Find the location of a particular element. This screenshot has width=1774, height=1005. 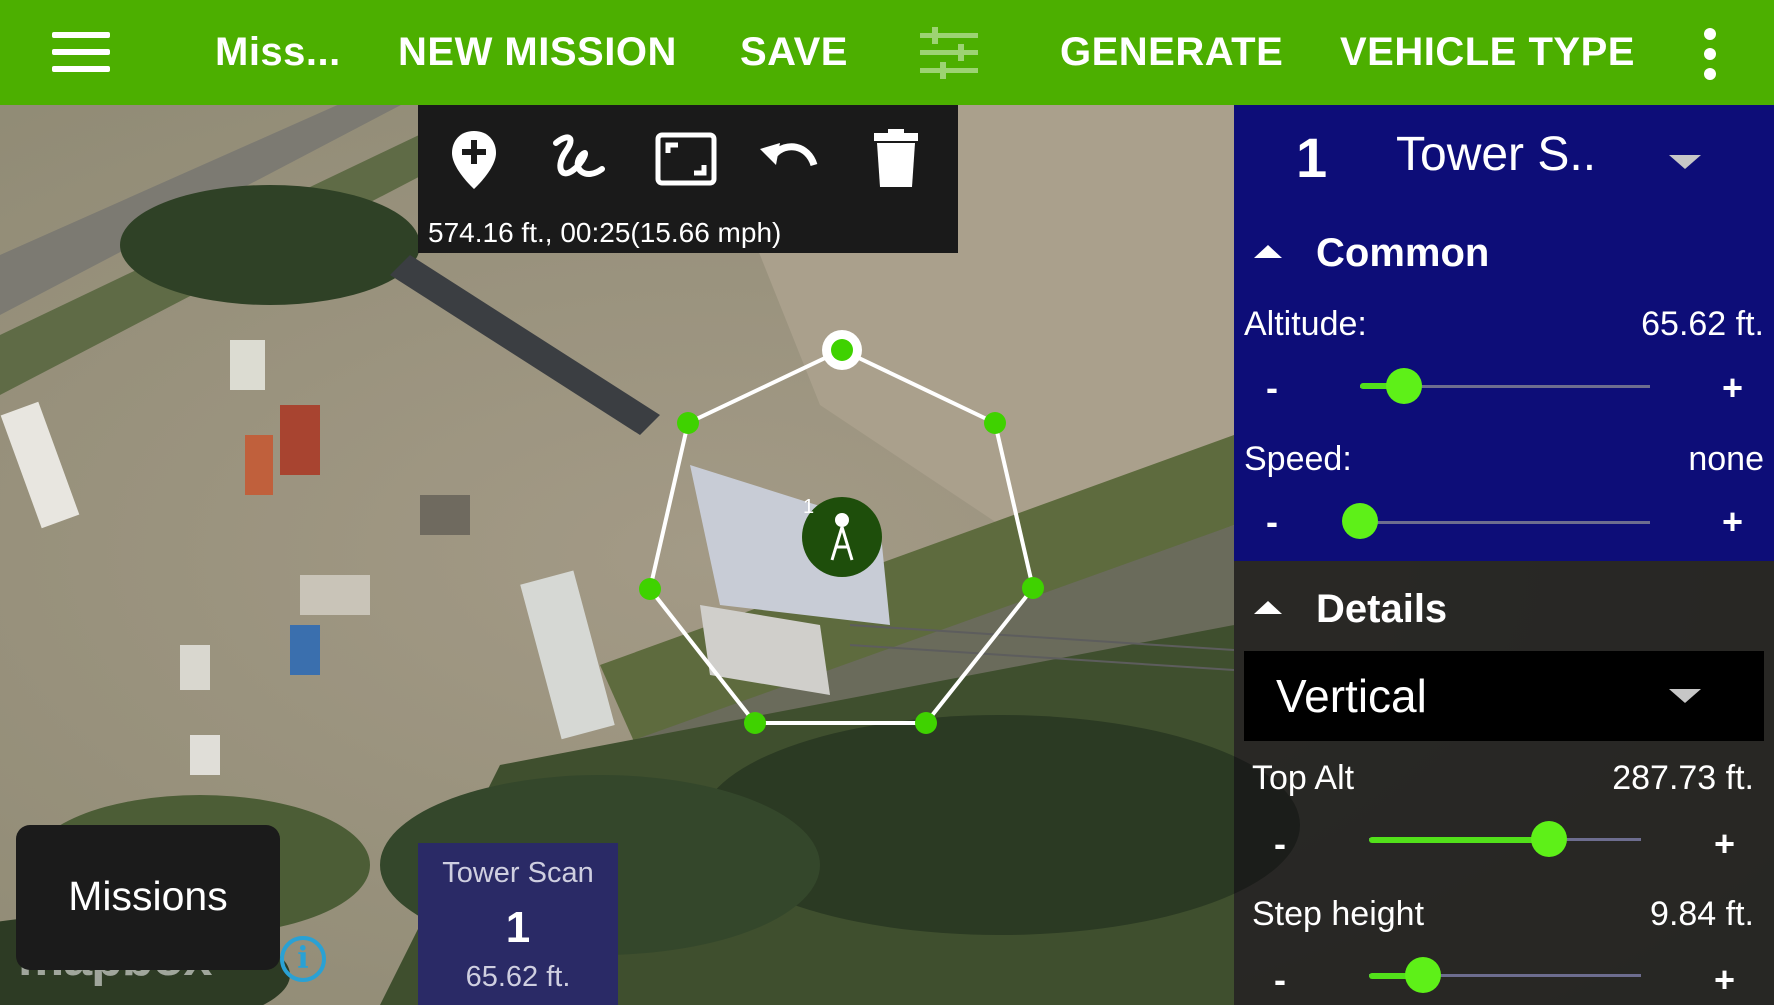

save-button: SAVE is located at coordinates (794, 52).